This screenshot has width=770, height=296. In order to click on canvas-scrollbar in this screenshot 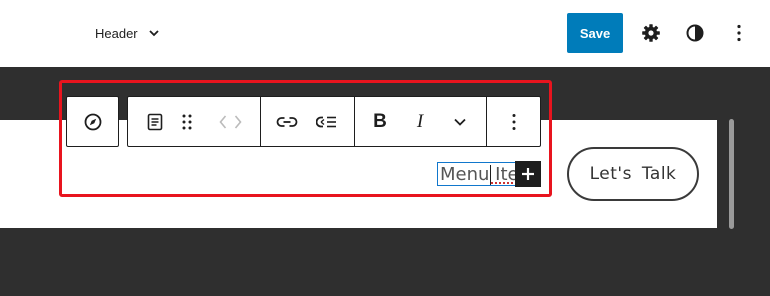, I will do `click(731, 174)`.